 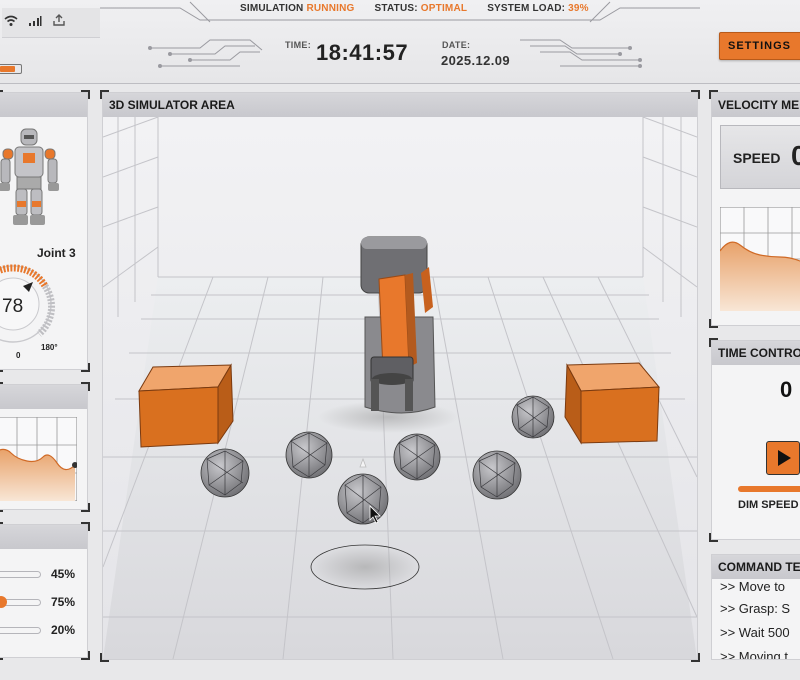 What do you see at coordinates (38, 459) in the screenshot?
I see `joint-history-chart` at bounding box center [38, 459].